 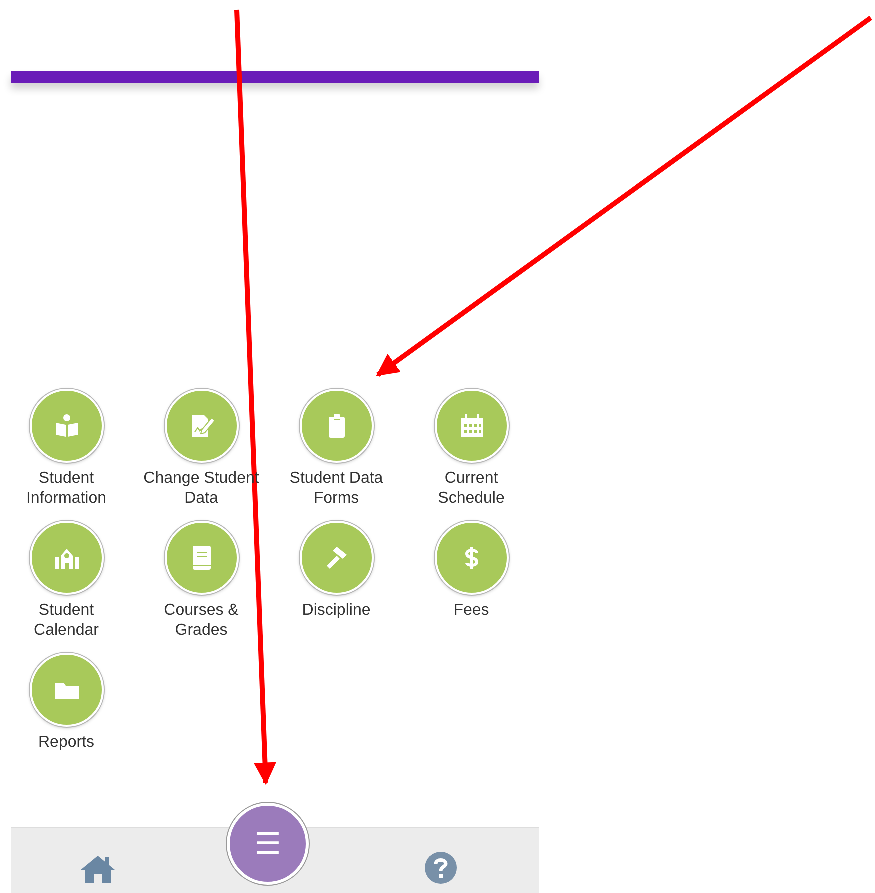 What do you see at coordinates (441, 868) in the screenshot?
I see `help-icon` at bounding box center [441, 868].